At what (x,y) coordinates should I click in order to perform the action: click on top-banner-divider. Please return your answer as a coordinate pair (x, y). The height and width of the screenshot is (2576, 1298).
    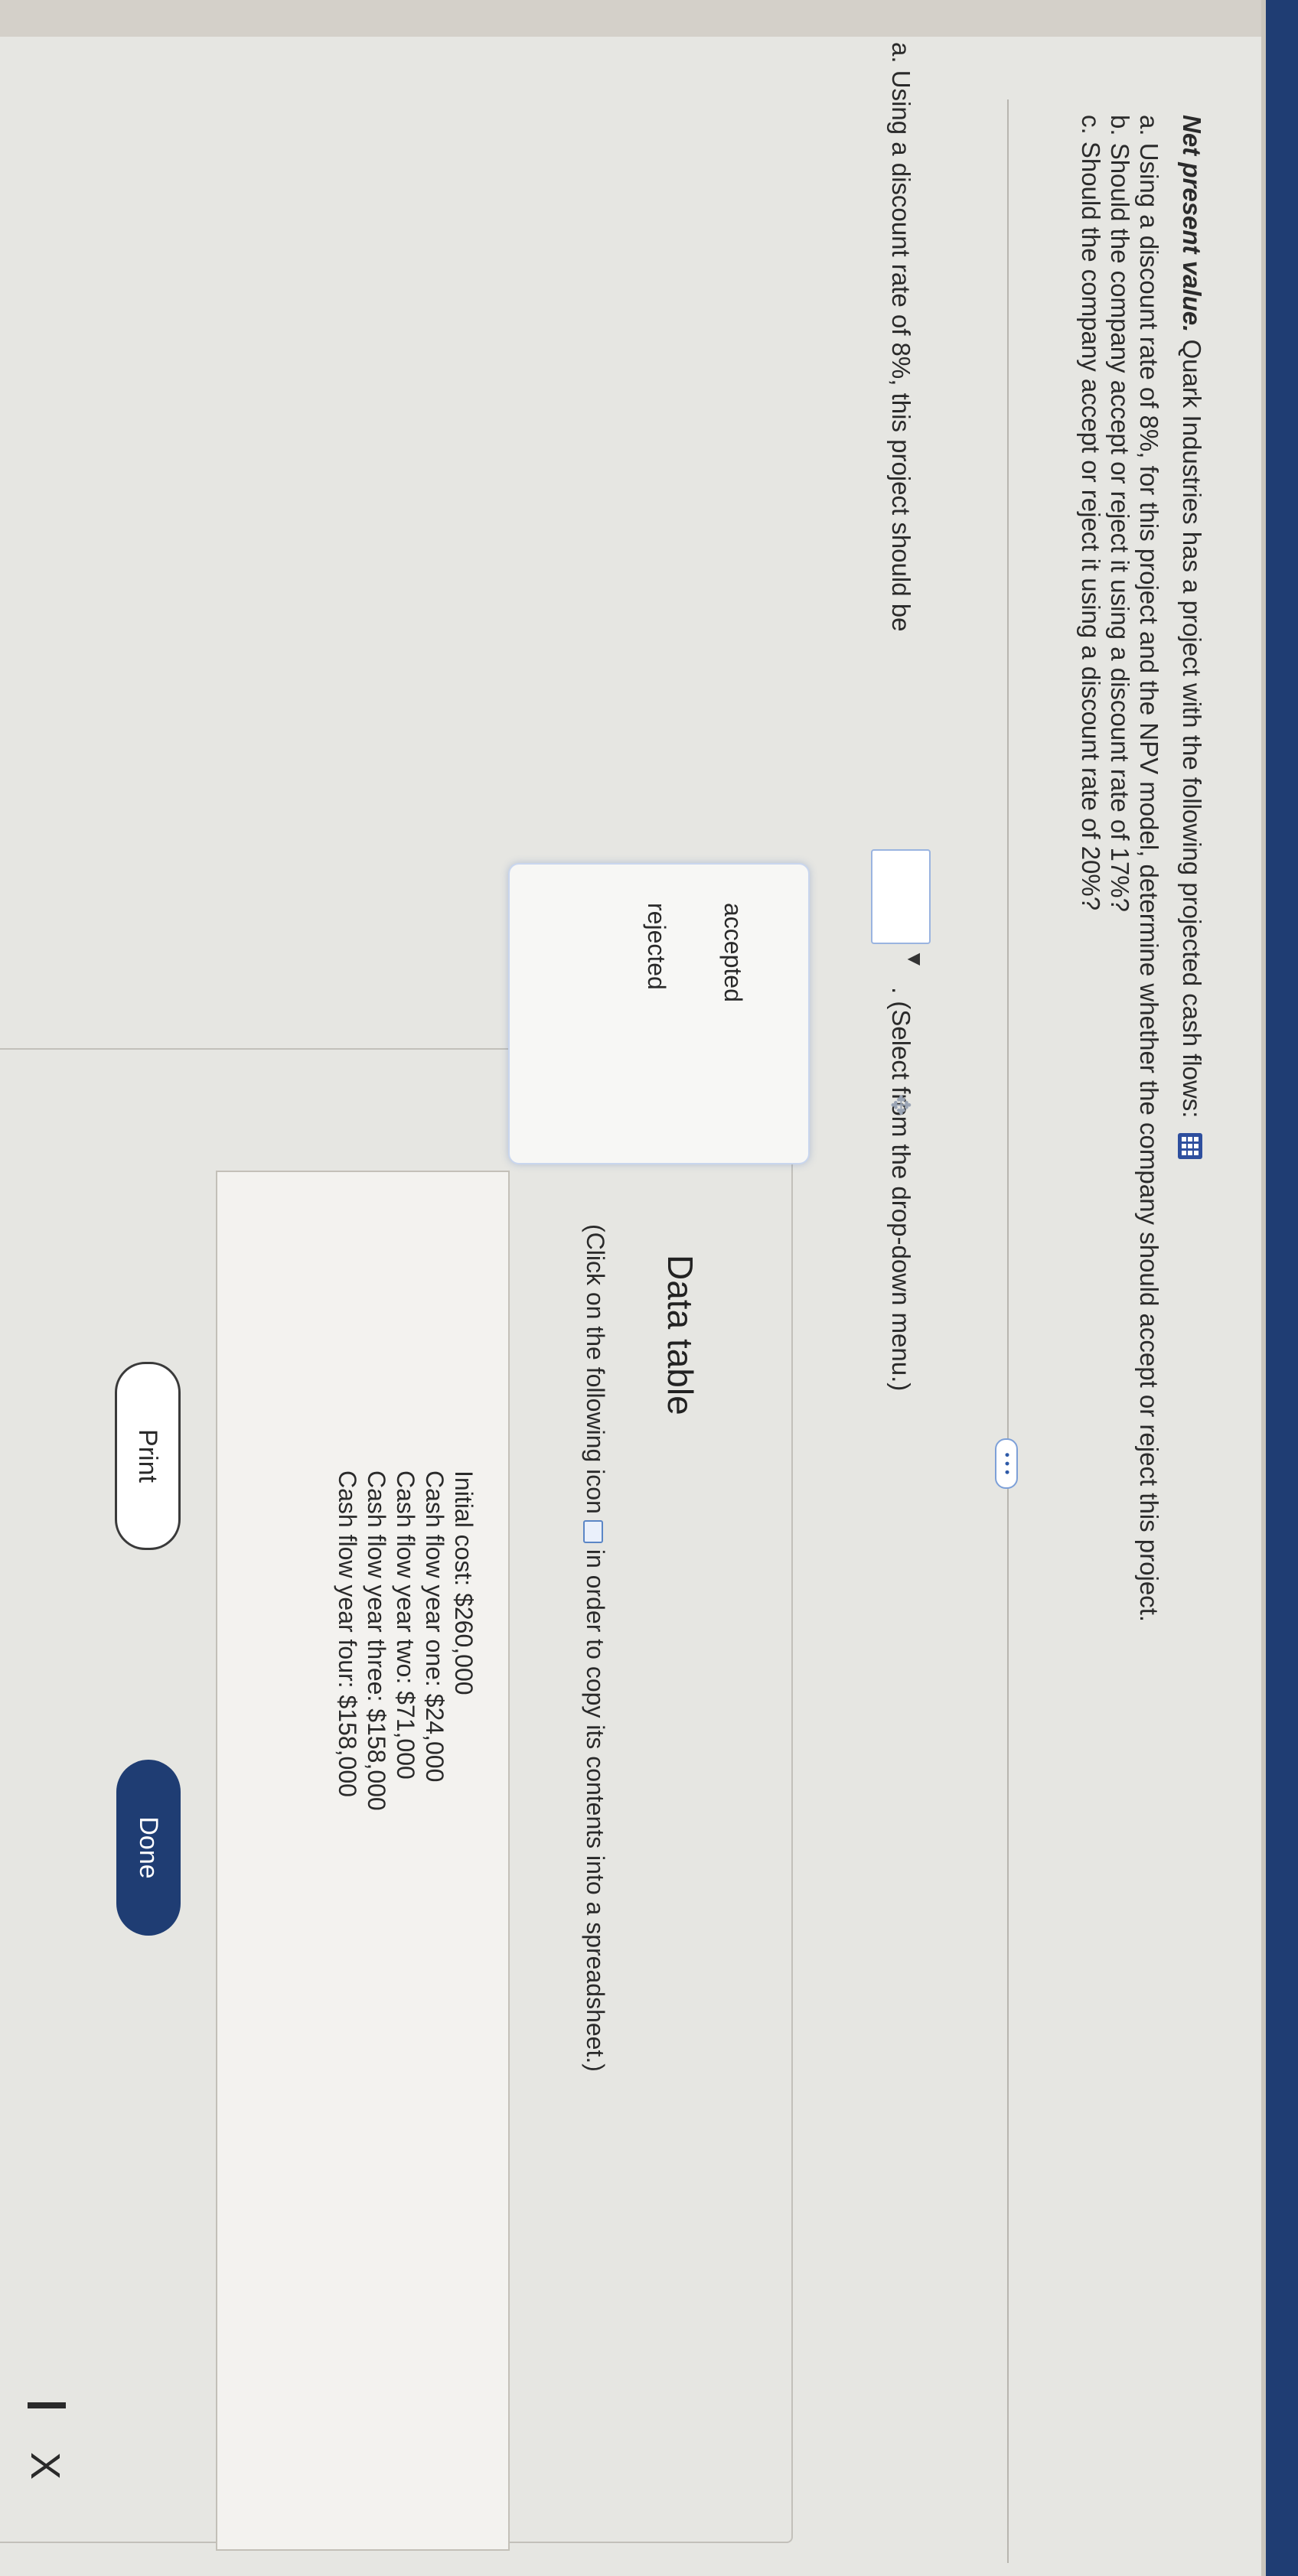
    Looking at the image, I should click on (1263, 1288).